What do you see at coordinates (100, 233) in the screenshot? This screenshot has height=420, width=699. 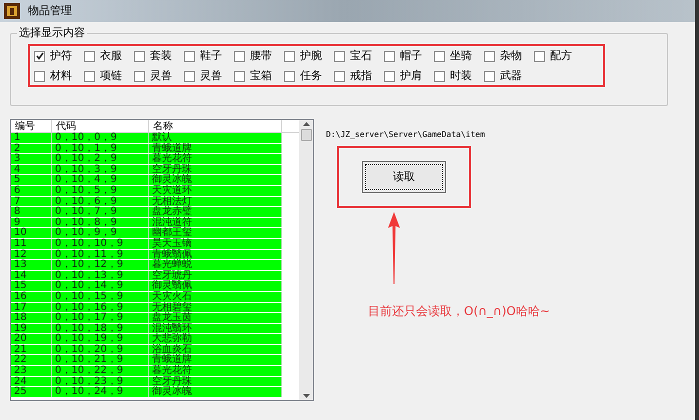 I see `table-cell: 0，10，9，9` at bounding box center [100, 233].